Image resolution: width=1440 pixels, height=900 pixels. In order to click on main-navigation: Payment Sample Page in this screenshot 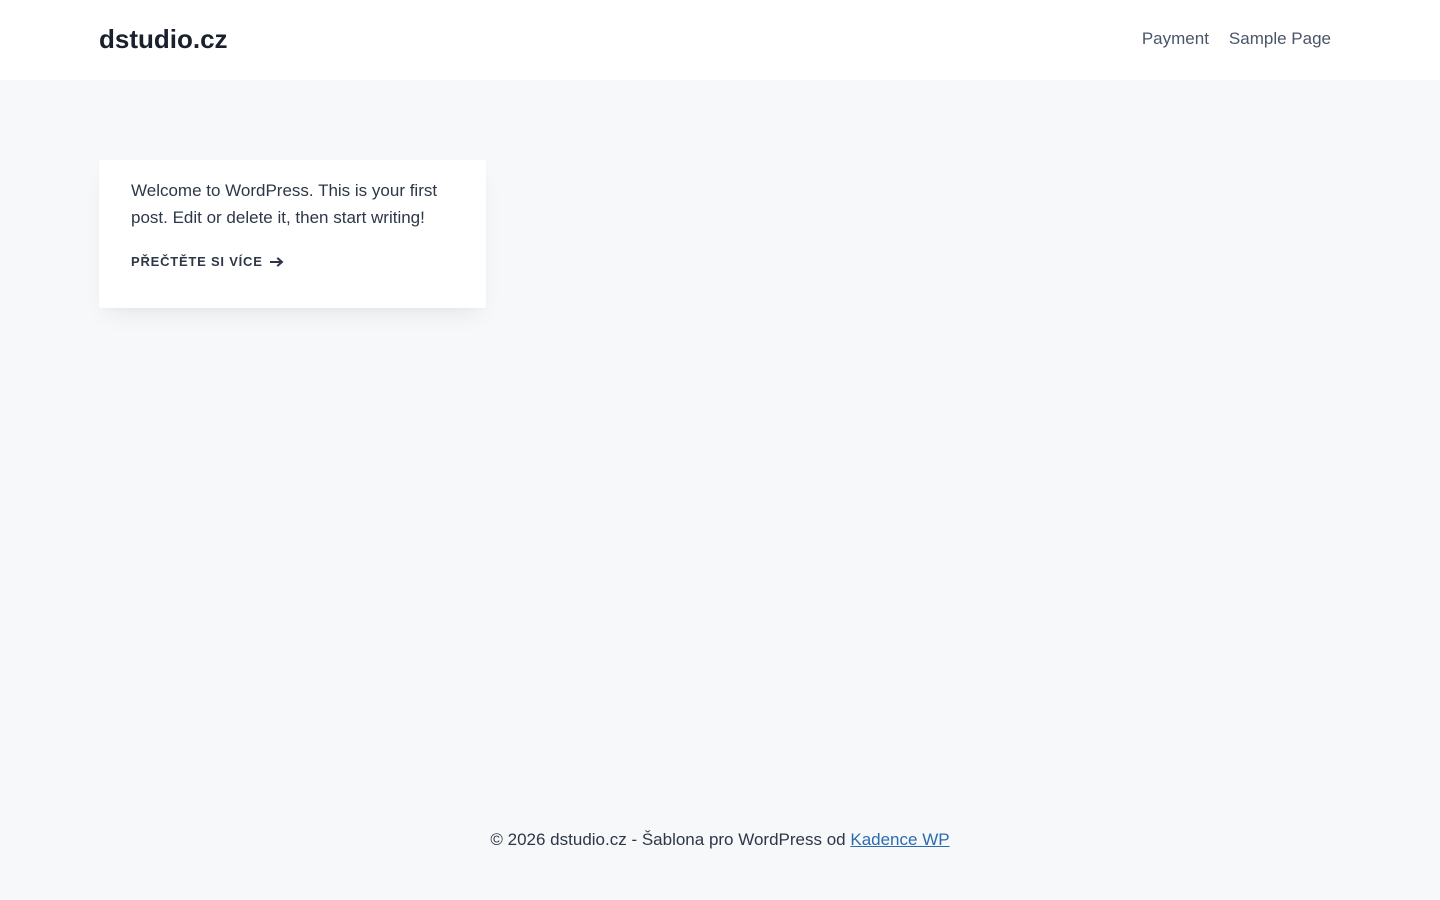, I will do `click(1236, 39)`.